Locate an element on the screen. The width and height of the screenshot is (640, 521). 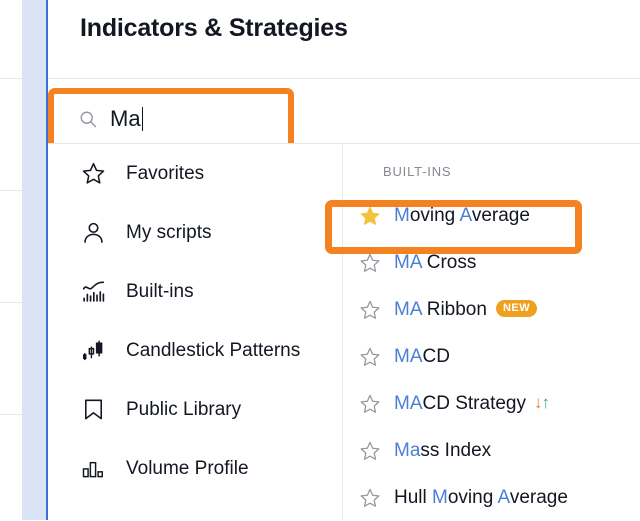
text-caret is located at coordinates (142, 119).